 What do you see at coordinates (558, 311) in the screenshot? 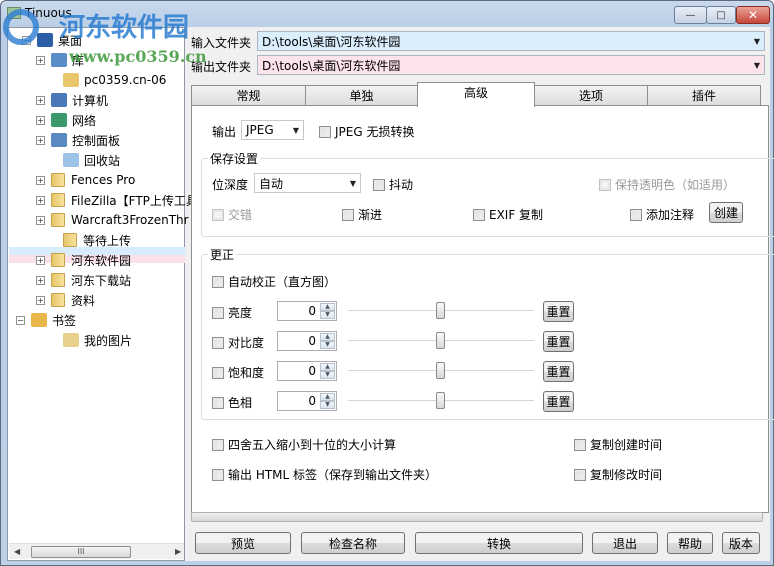
I see `brightness-reset-button: 重置` at bounding box center [558, 311].